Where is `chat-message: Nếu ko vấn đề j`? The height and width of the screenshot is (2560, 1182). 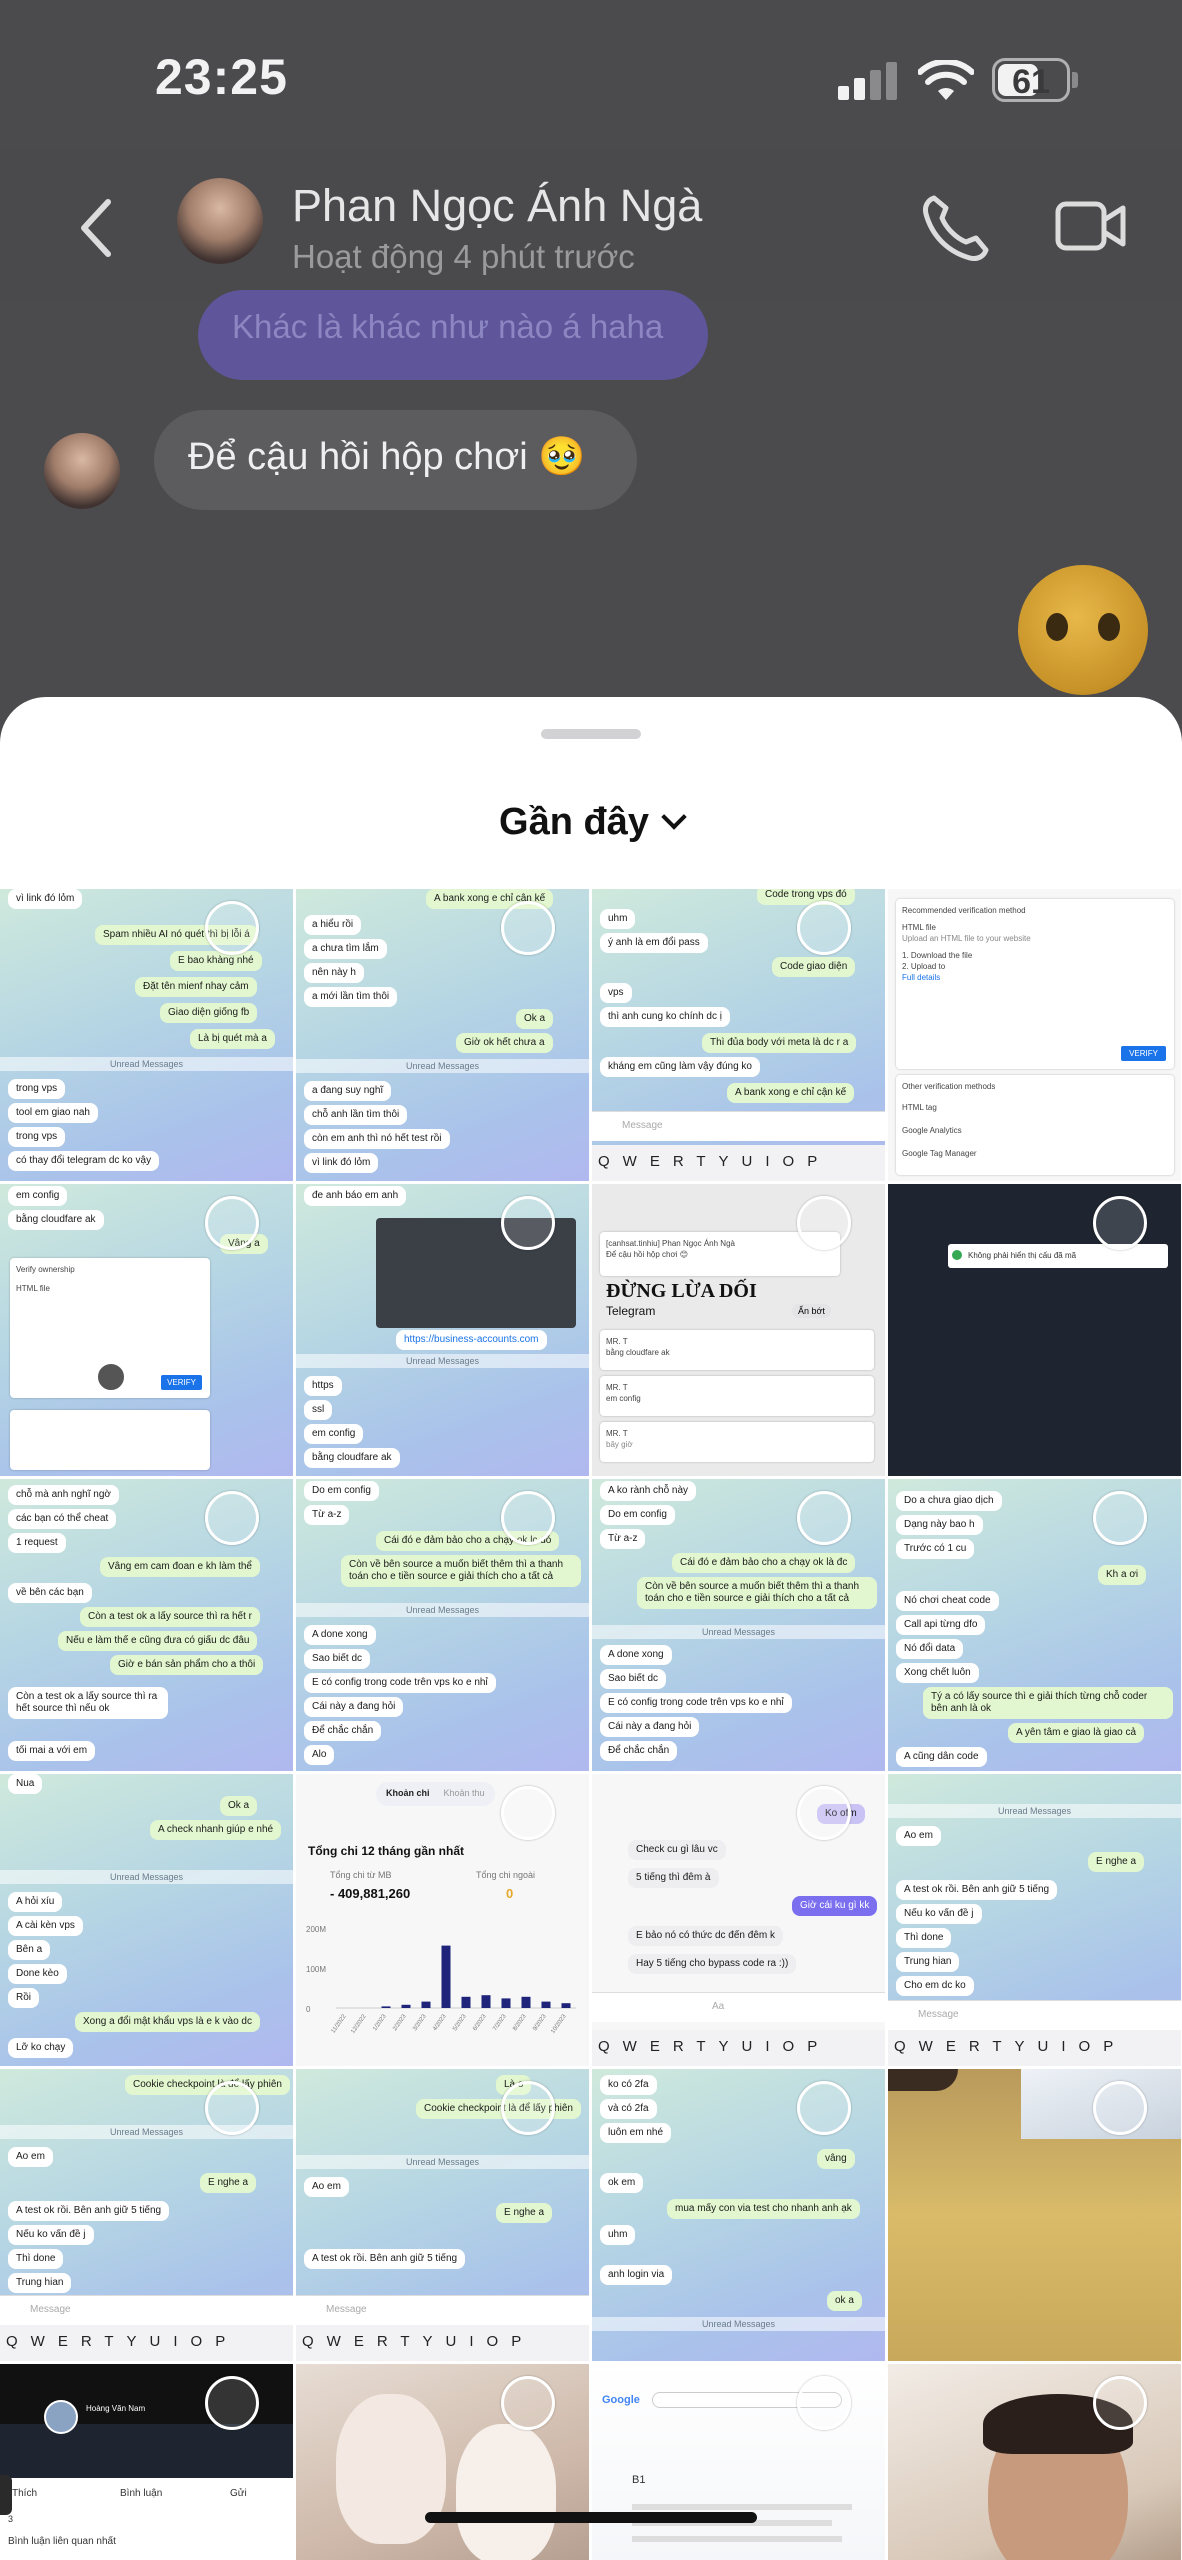 chat-message: Nếu ko vấn đề j is located at coordinates (51, 2235).